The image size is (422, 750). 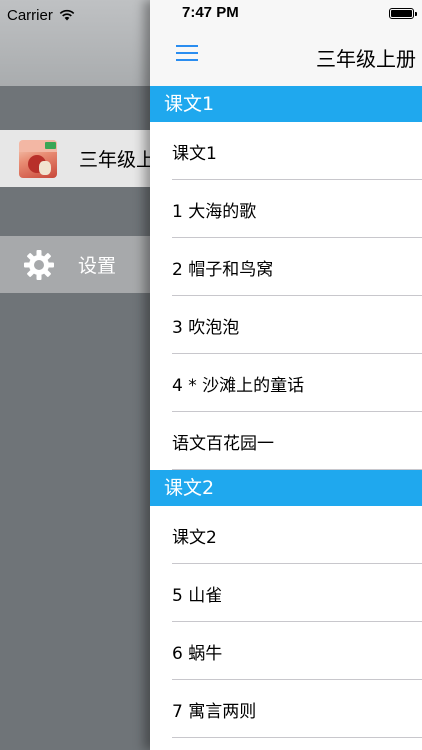 What do you see at coordinates (187, 53) in the screenshot?
I see `hamburger-menu-icon` at bounding box center [187, 53].